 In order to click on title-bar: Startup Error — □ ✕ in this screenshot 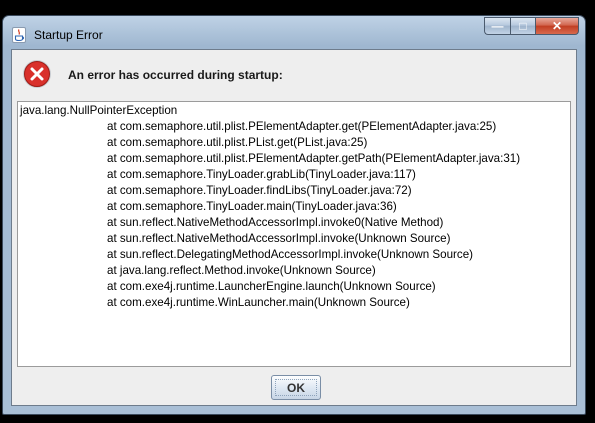, I will do `click(294, 32)`.